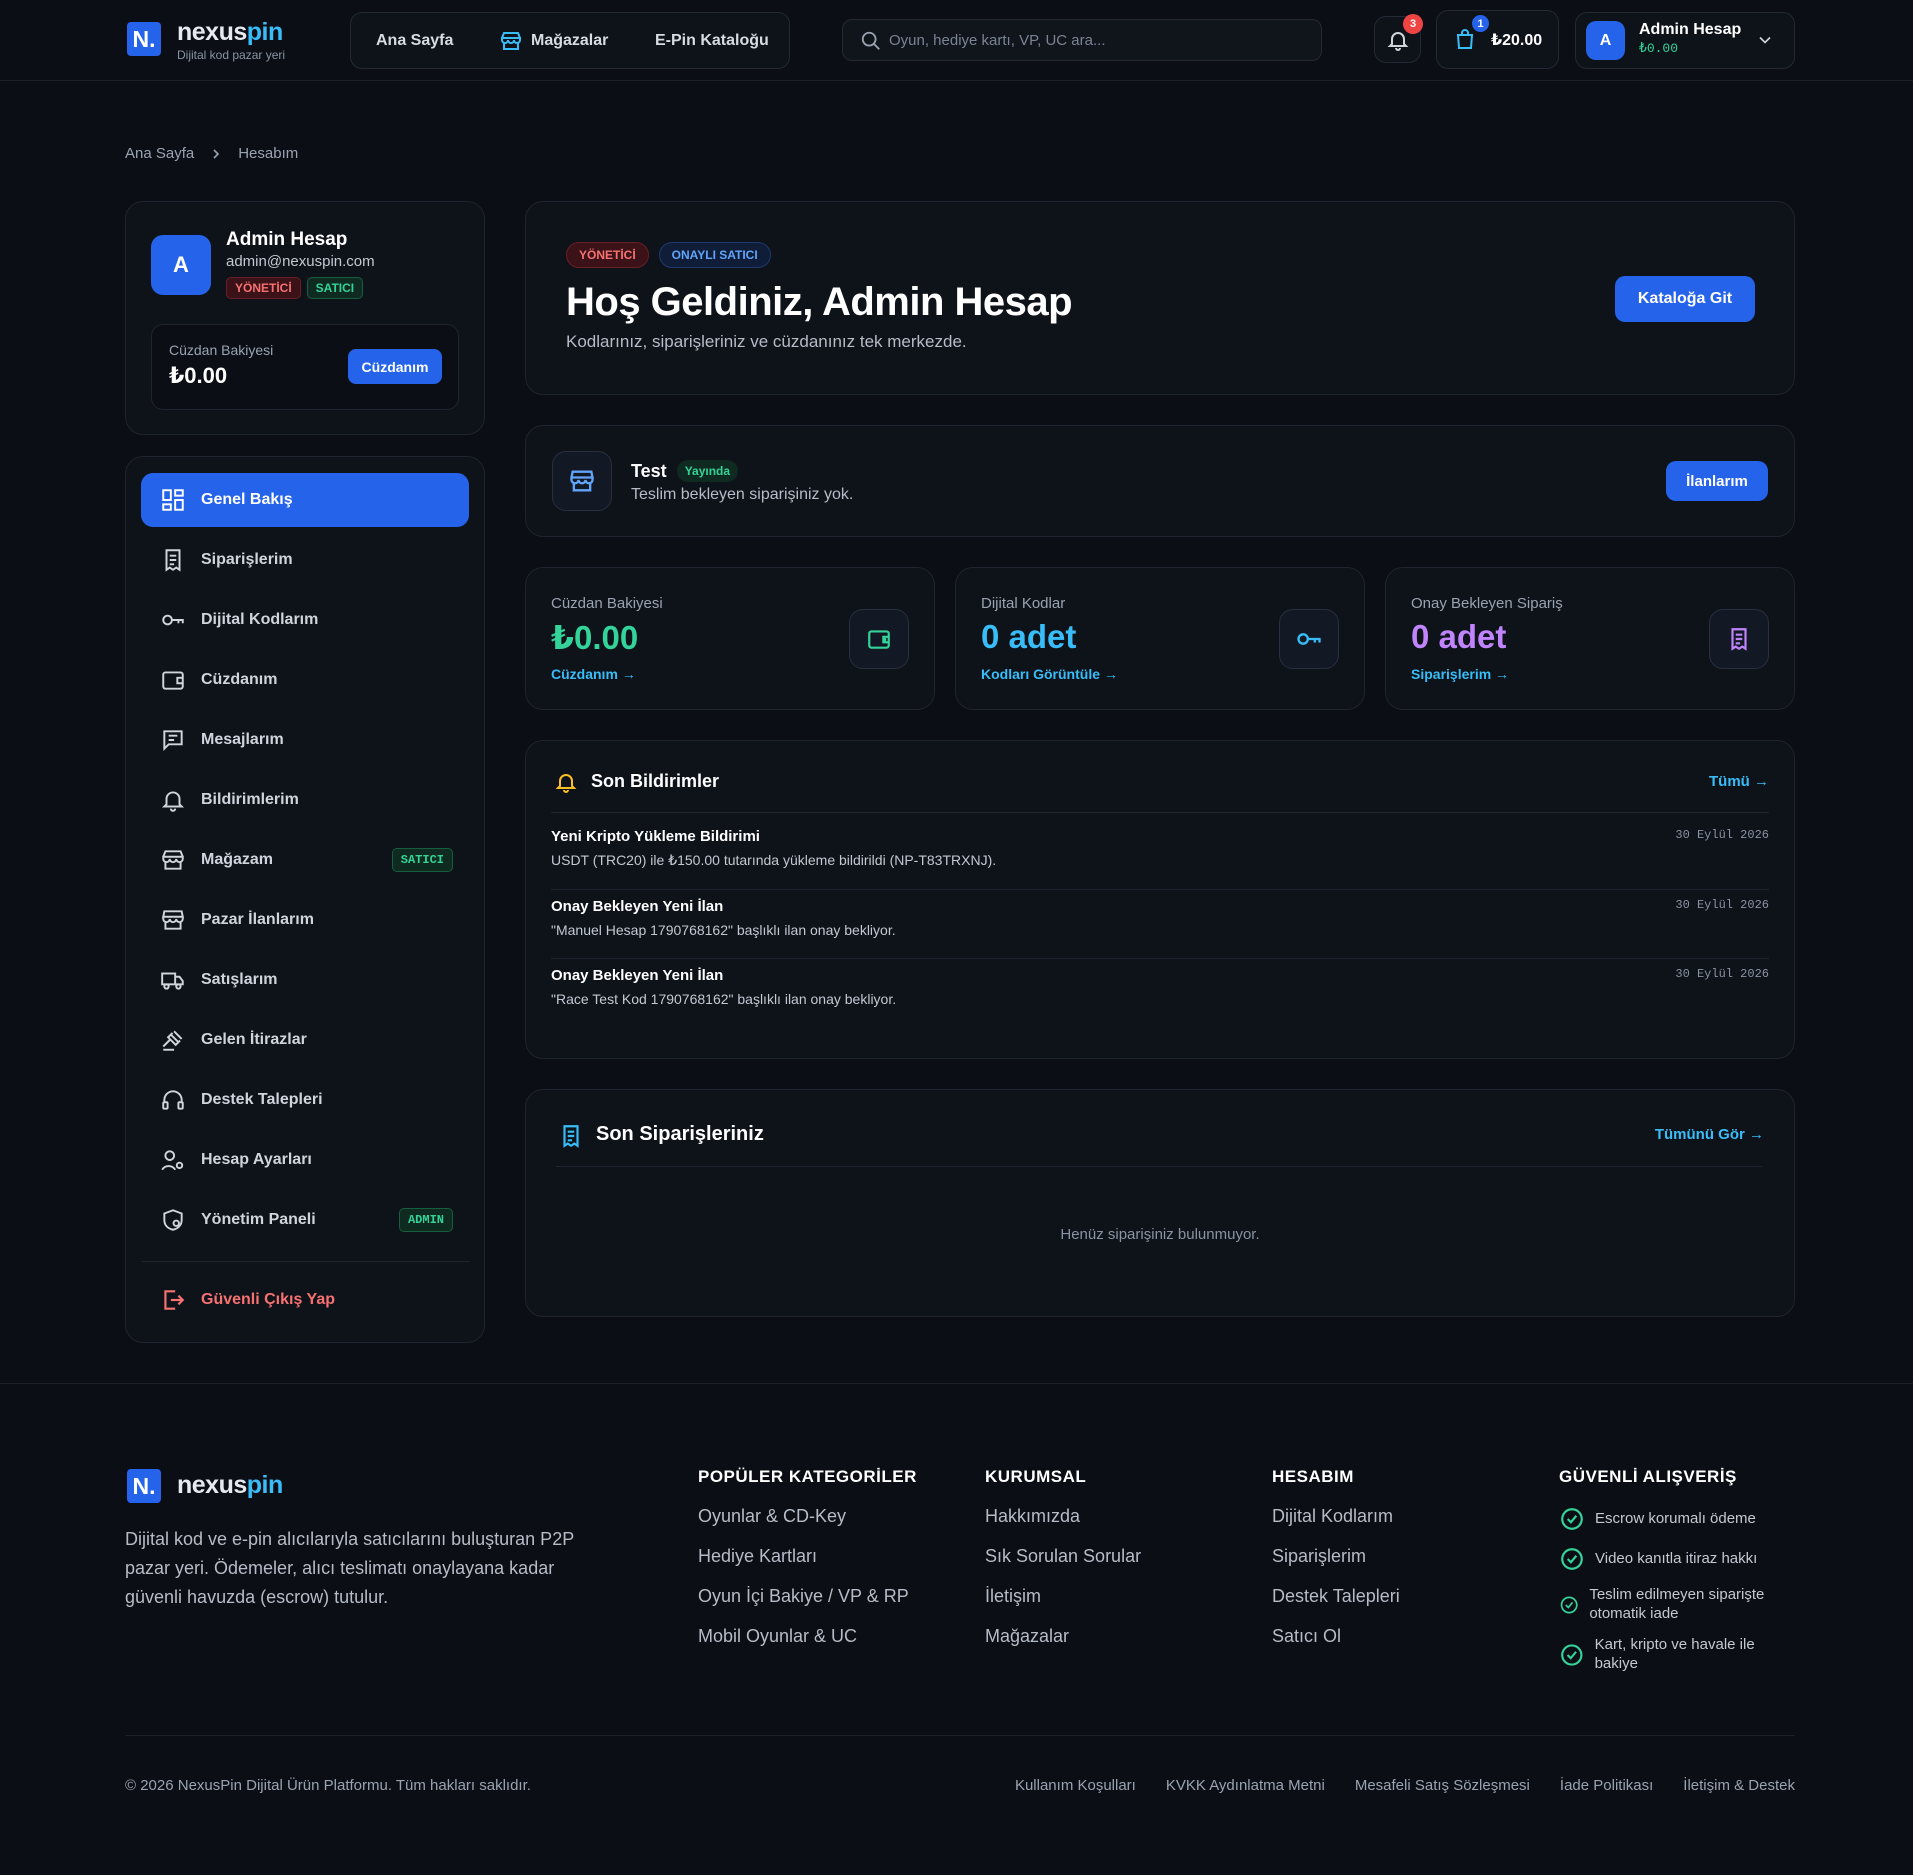 The height and width of the screenshot is (1875, 1913). What do you see at coordinates (1245, 1785) in the screenshot?
I see `legal-link: KVKK Aydınlatma Metni` at bounding box center [1245, 1785].